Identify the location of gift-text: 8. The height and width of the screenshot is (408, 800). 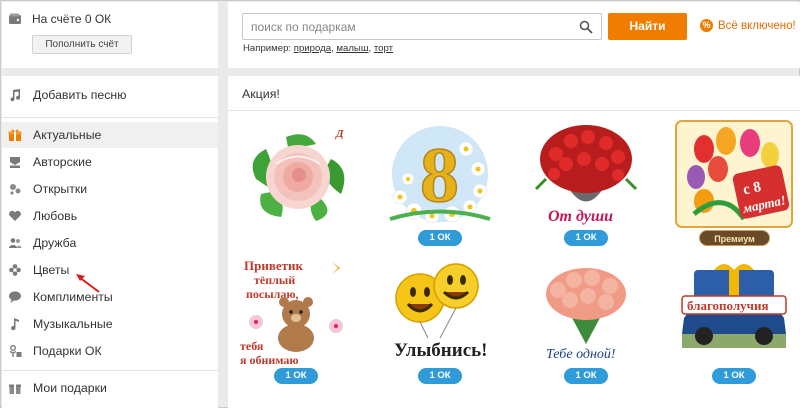
(439, 174).